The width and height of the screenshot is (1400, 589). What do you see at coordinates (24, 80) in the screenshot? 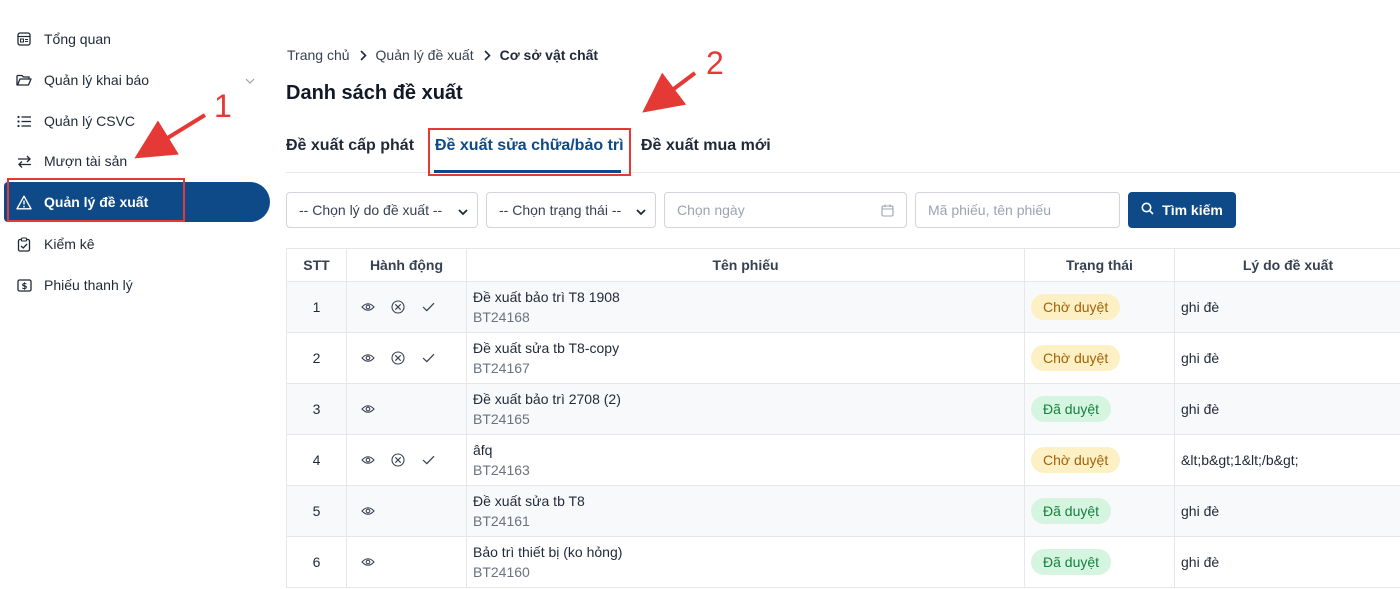
I see `folder-open-icon` at bounding box center [24, 80].